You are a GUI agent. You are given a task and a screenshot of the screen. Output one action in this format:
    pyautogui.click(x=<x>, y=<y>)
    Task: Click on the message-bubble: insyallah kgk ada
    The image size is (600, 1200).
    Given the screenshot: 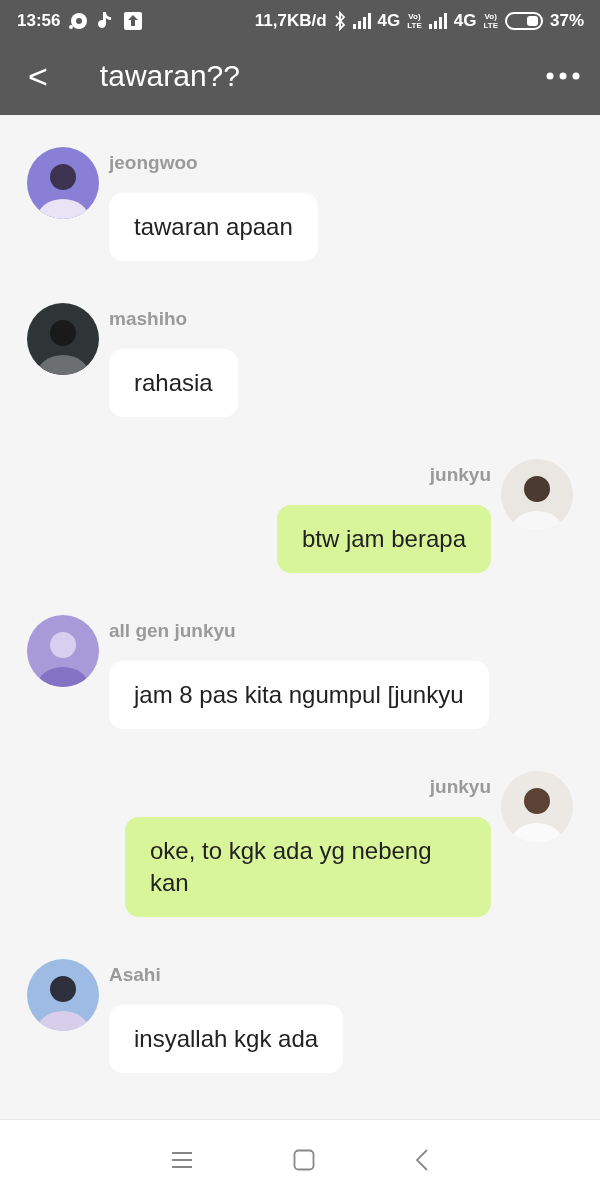 What is the action you would take?
    pyautogui.click(x=226, y=1039)
    